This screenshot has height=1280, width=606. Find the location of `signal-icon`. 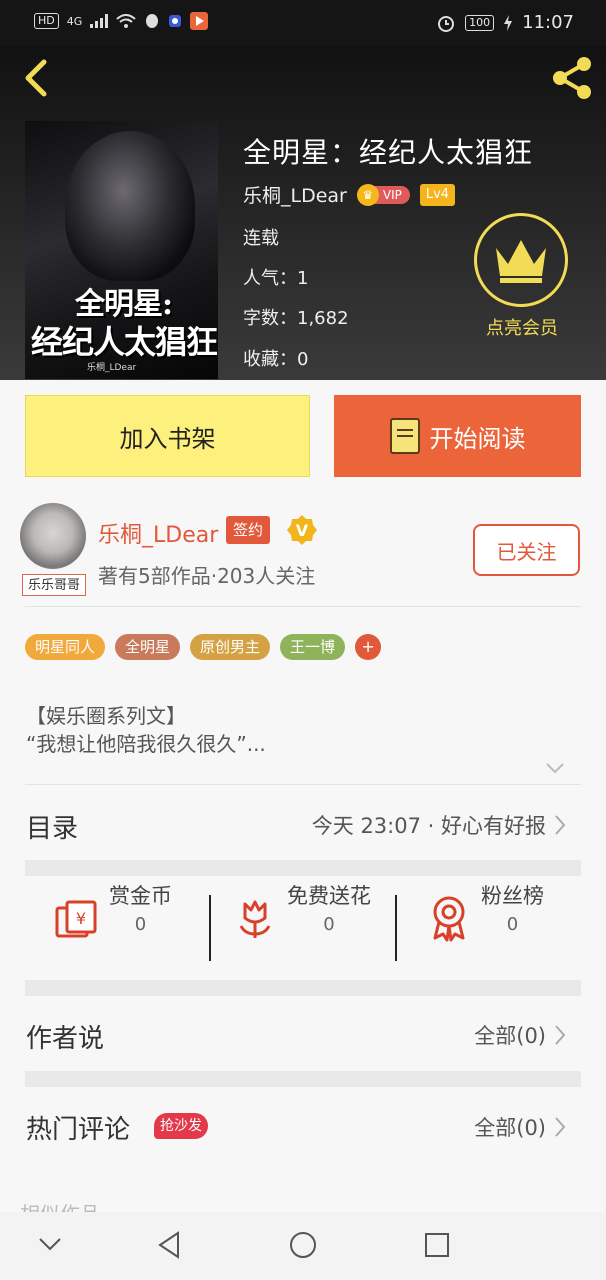

signal-icon is located at coordinates (99, 21).